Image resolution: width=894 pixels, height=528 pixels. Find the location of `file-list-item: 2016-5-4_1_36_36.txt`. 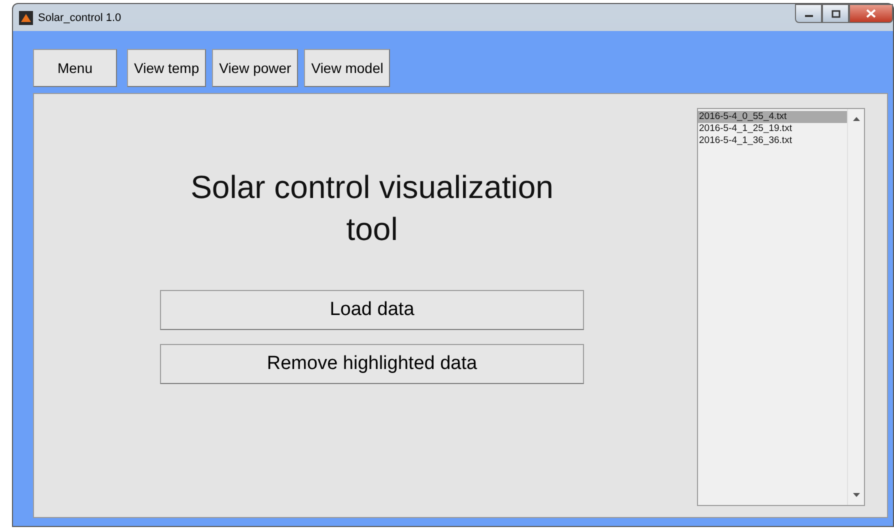

file-list-item: 2016-5-4_1_36_36.txt is located at coordinates (772, 141).